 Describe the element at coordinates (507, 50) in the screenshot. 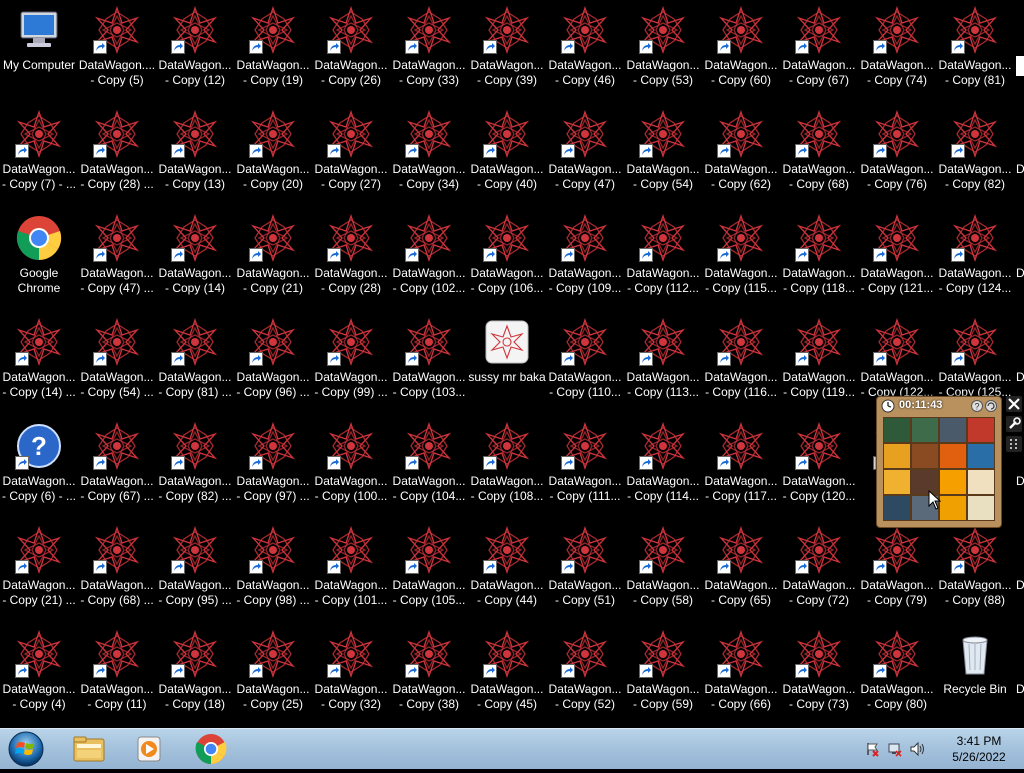

I see `desktop-shortcut-datawagon: DataWagon... - Copy (39)` at that location.